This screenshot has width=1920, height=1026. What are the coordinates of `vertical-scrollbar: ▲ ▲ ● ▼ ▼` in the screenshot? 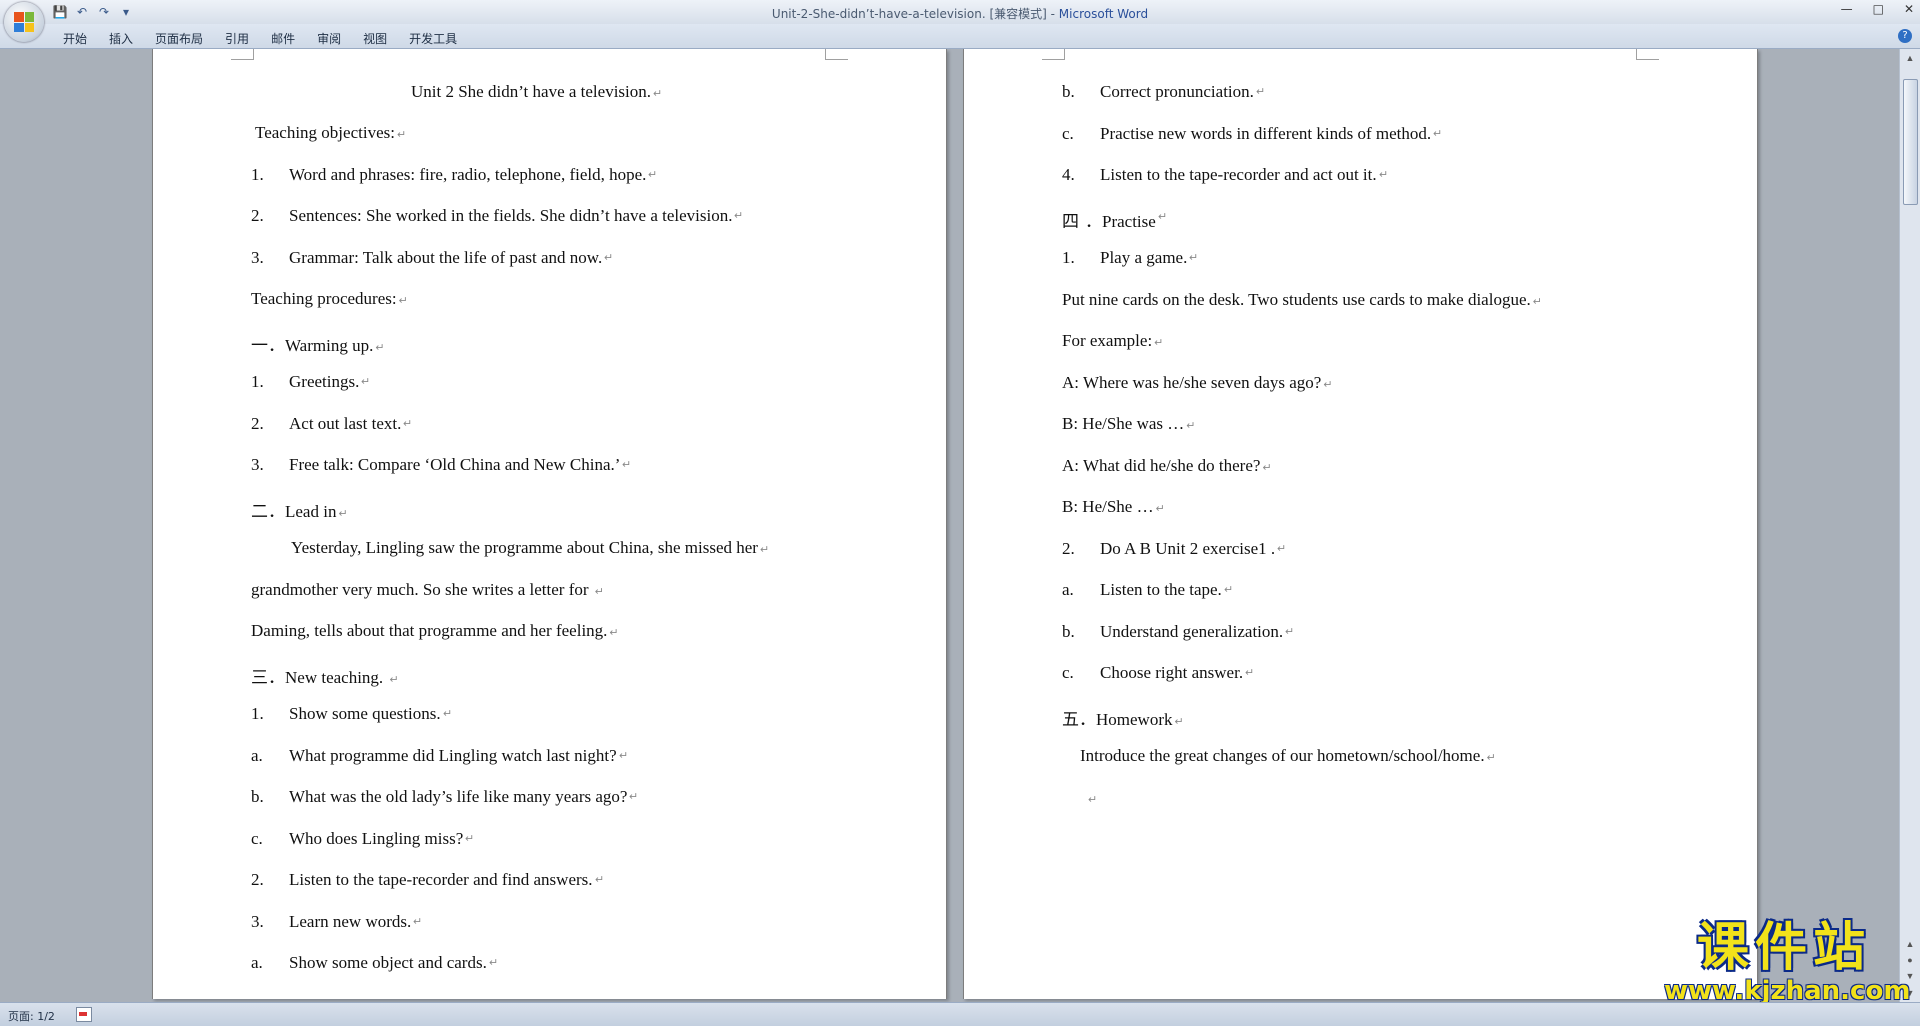 It's located at (1909, 525).